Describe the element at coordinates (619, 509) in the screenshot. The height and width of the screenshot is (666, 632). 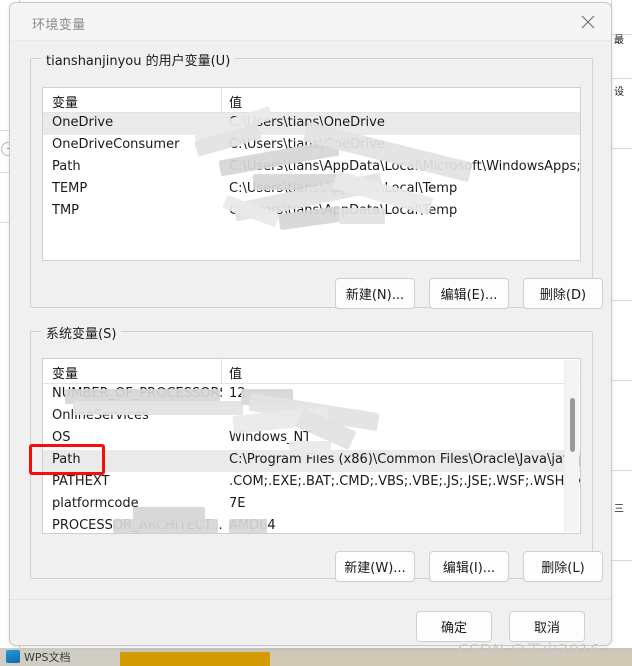
I see `background-right-glyph: 三` at that location.